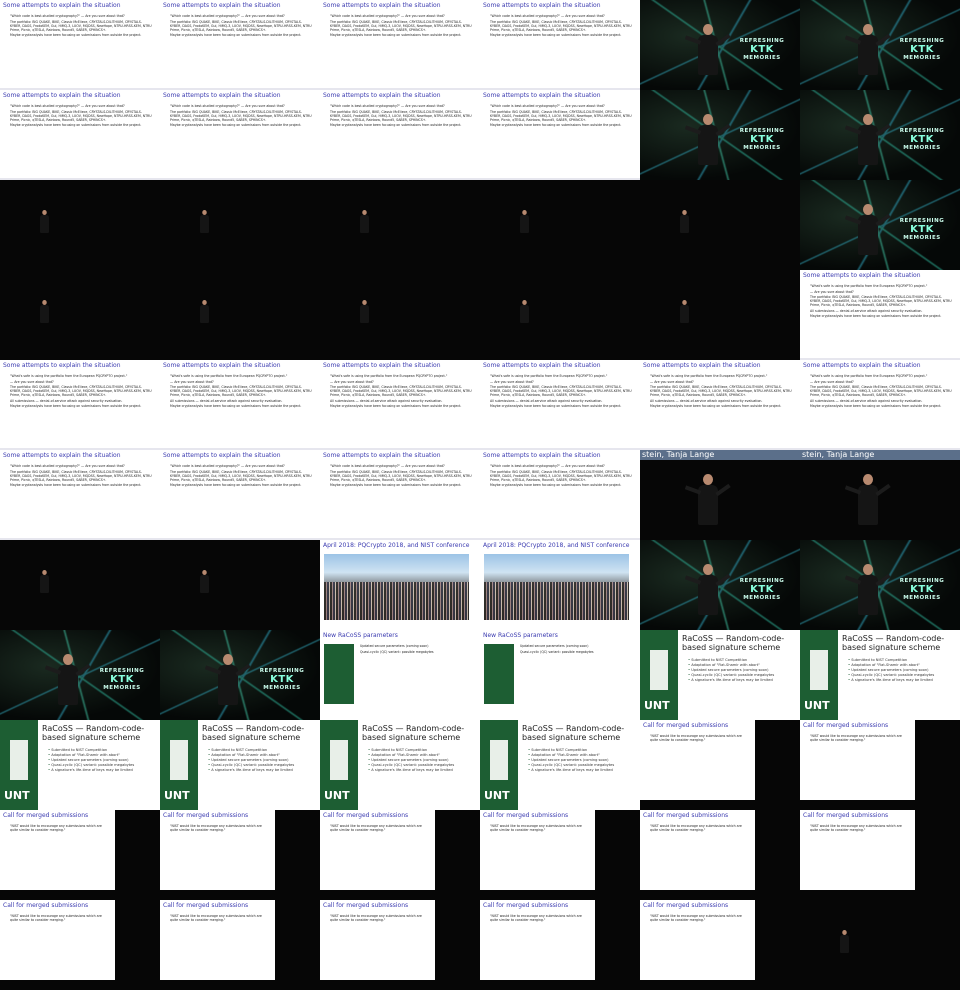 The width and height of the screenshot is (960, 990). What do you see at coordinates (339, 674) in the screenshot?
I see `unt-sidebar` at bounding box center [339, 674].